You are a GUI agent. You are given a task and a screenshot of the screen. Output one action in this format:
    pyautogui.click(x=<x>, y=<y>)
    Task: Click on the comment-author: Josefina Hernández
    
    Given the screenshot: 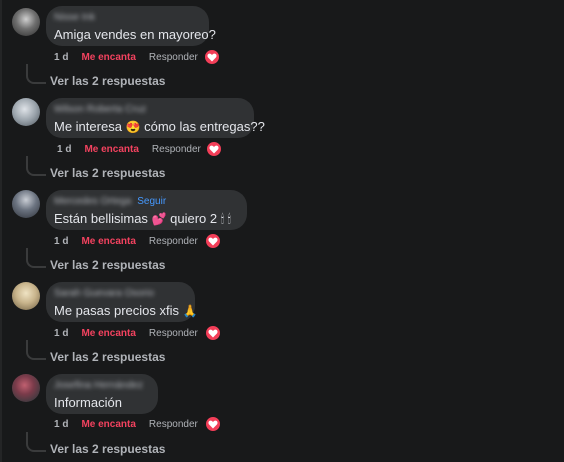 What is the action you would take?
    pyautogui.click(x=101, y=386)
    